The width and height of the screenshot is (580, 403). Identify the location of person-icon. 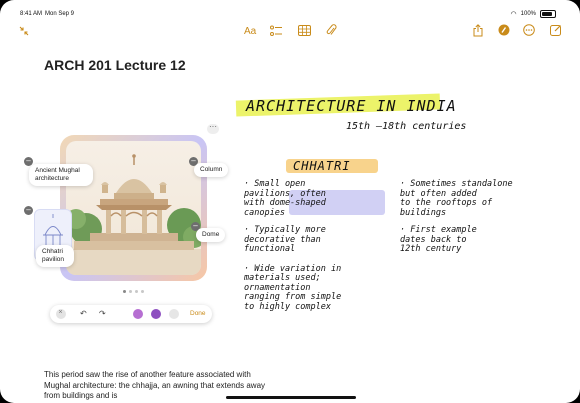
(156, 314).